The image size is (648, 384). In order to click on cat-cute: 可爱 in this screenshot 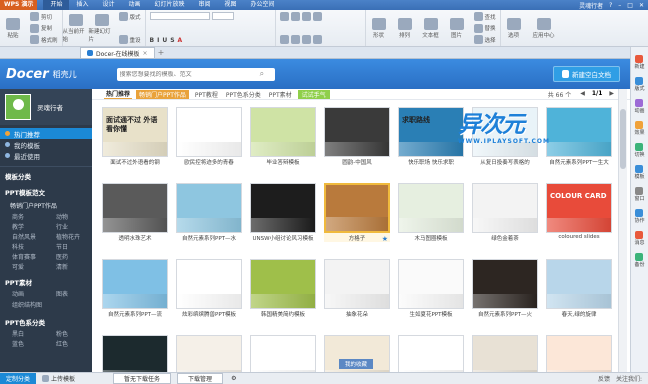, I will do `click(34, 266)`.